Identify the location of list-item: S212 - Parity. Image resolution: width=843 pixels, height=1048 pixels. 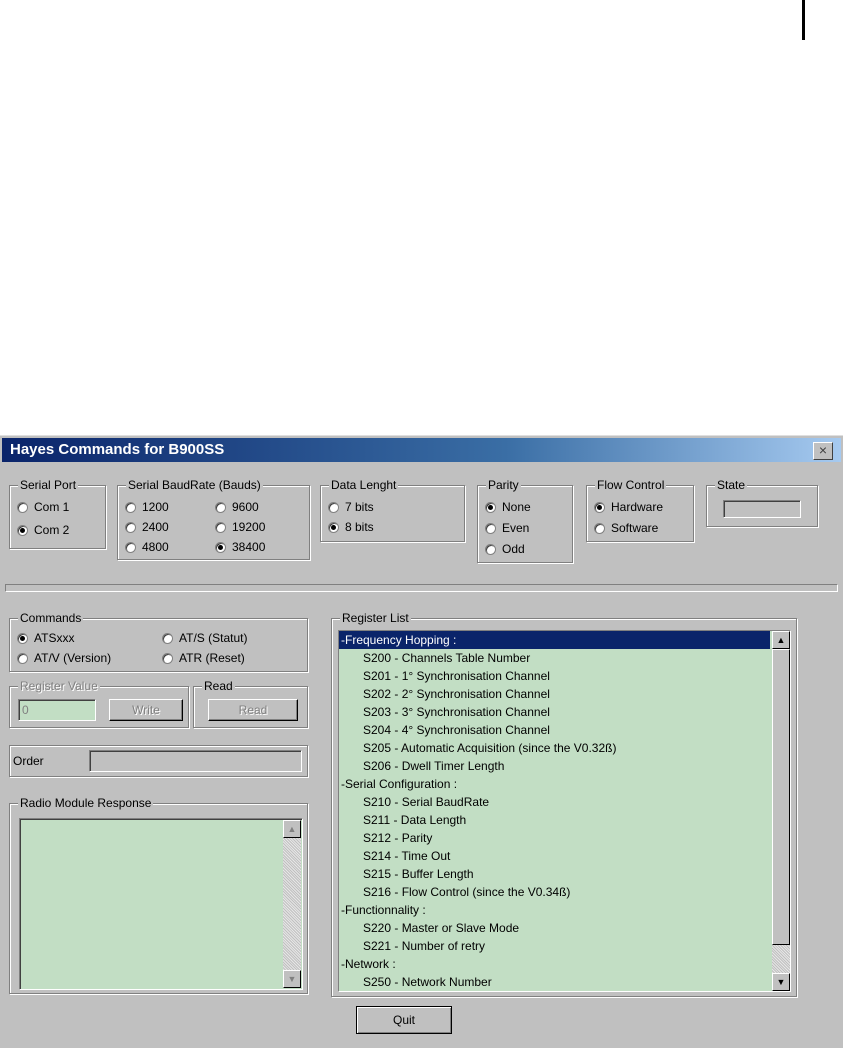
(554, 838).